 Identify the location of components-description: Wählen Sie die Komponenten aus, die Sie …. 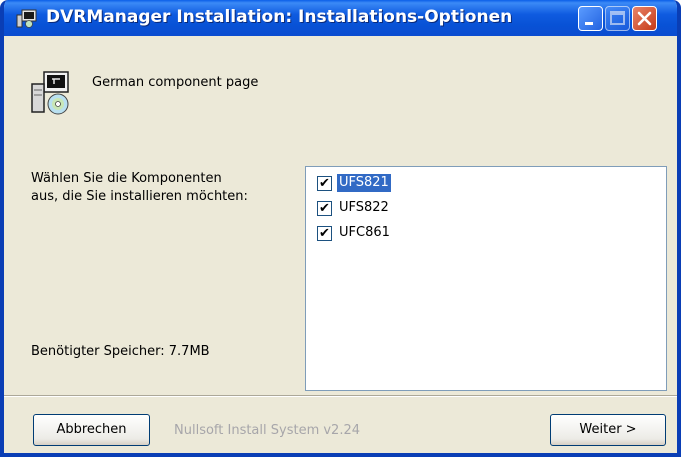
(161, 188).